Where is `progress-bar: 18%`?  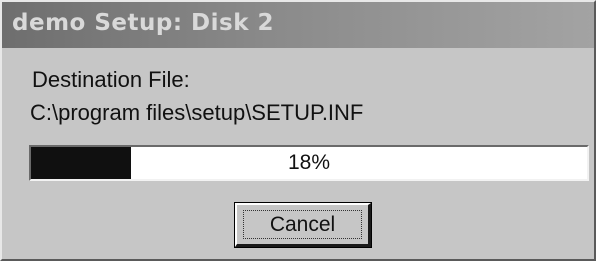 progress-bar: 18% is located at coordinates (309, 163).